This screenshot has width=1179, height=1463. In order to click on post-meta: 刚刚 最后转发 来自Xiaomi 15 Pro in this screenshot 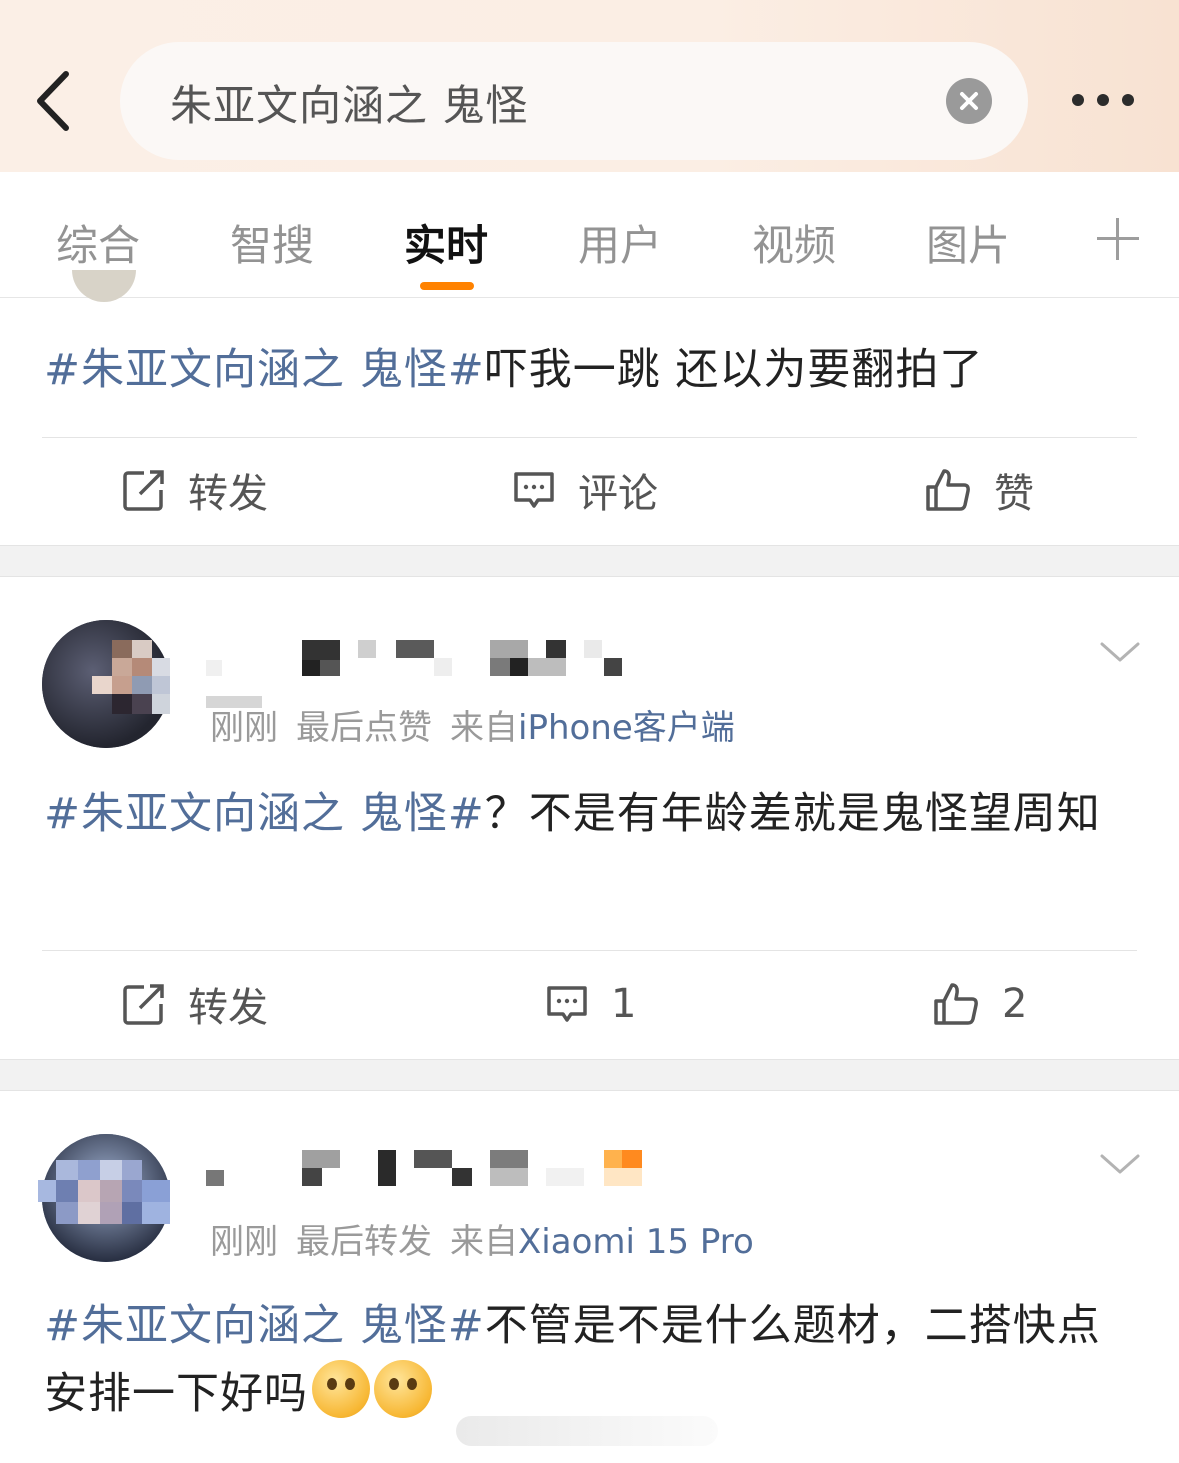, I will do `click(482, 1238)`.